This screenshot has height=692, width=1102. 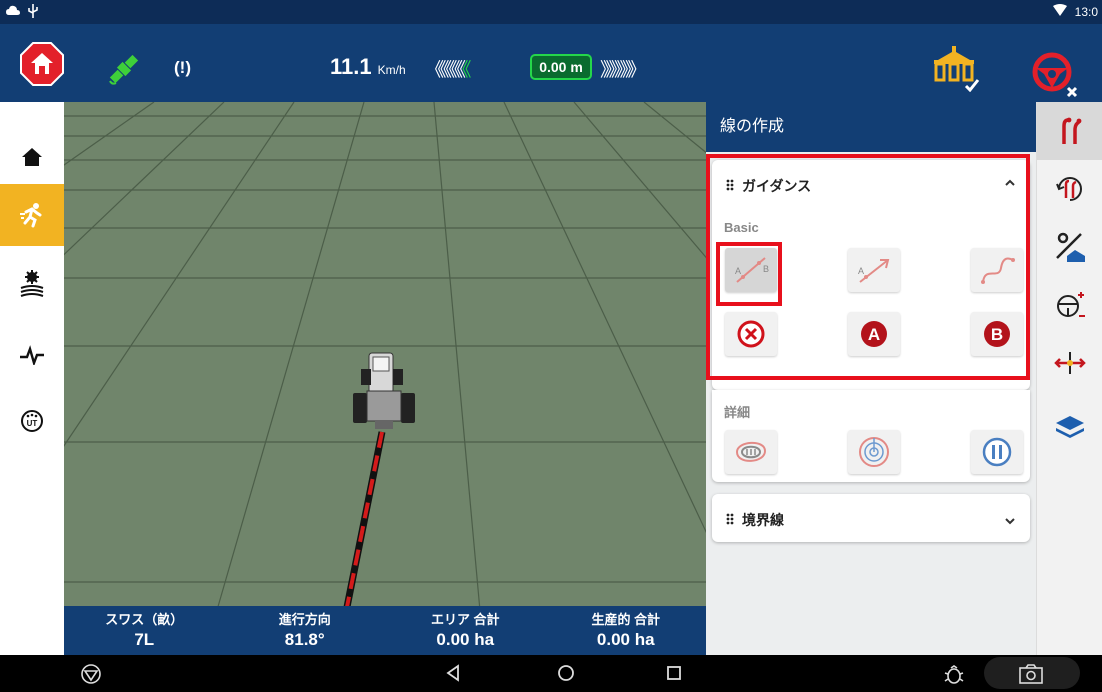 I want to click on point-a-icon: A, so click(x=874, y=334).